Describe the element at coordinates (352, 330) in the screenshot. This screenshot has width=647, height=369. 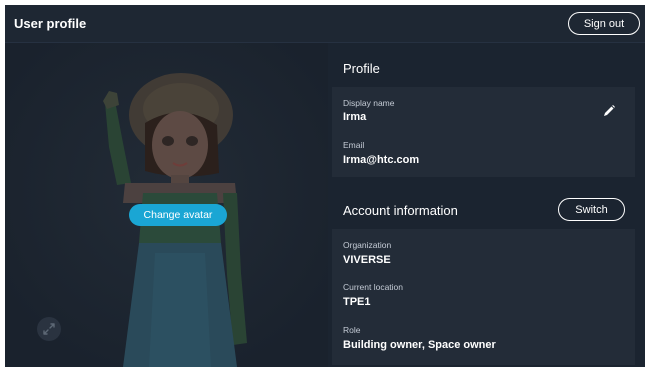
I see `role-label: Role` at that location.